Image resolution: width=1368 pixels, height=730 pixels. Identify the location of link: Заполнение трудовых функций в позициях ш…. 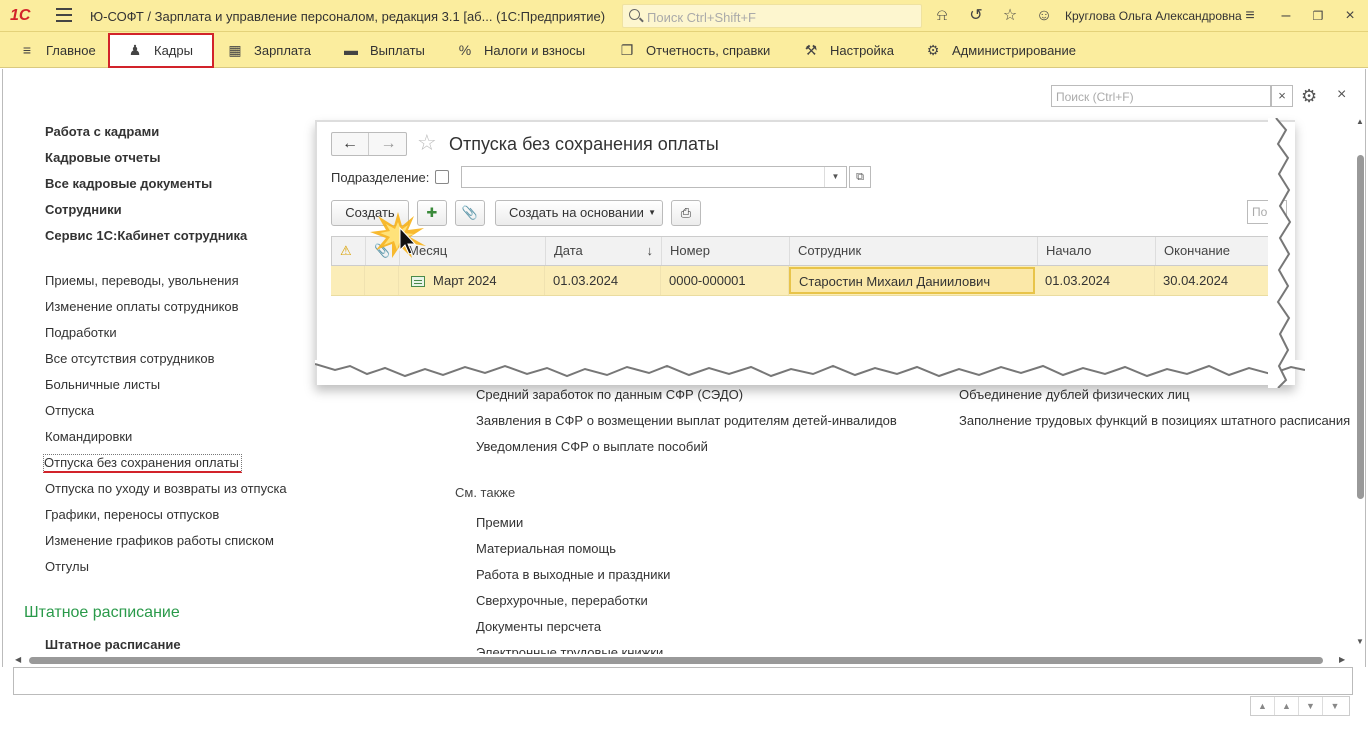
(1154, 420).